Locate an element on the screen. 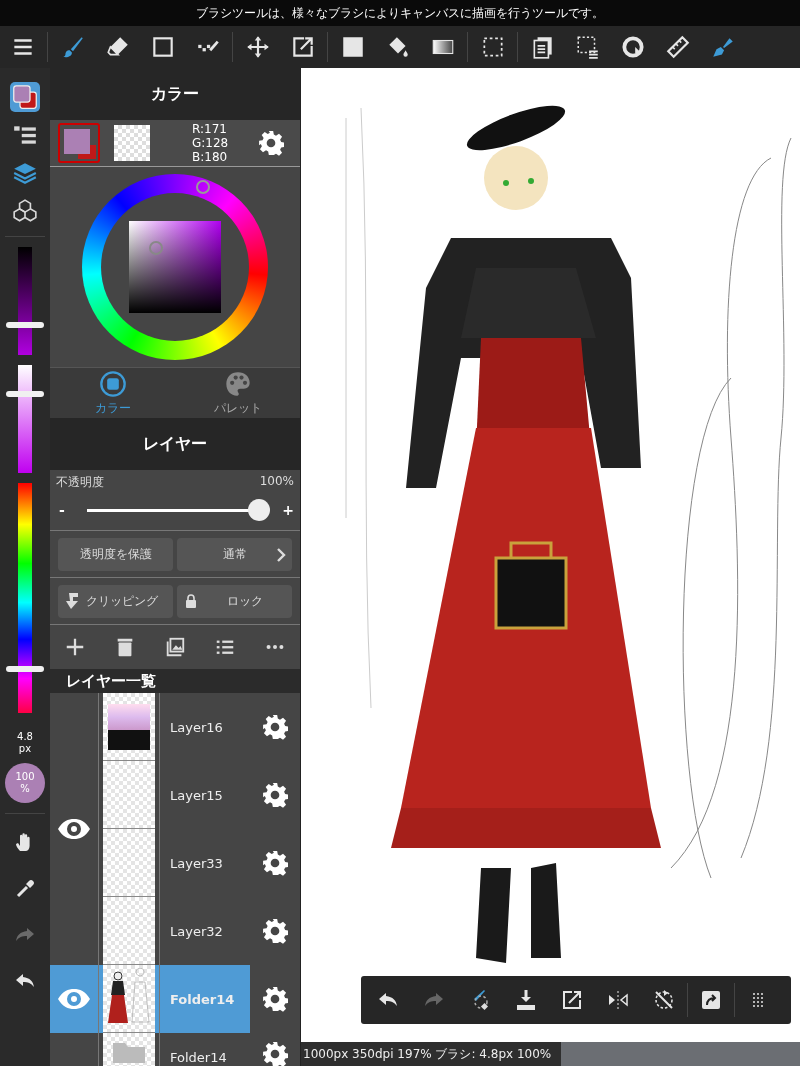  layer-item: Layer16 is located at coordinates (205, 727).